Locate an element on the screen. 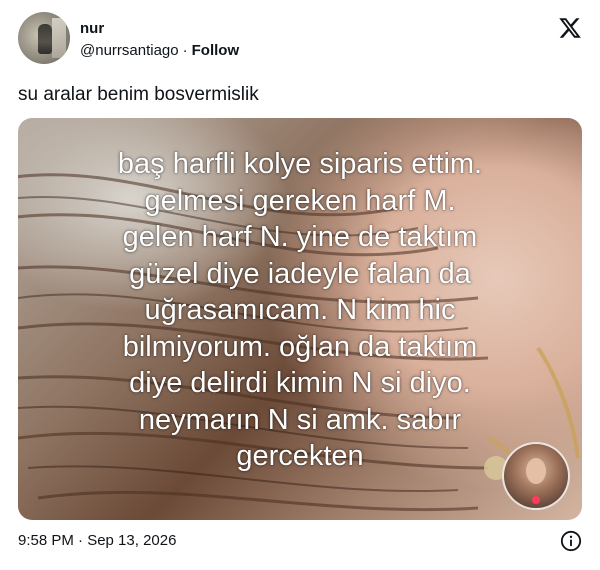 Image resolution: width=600 pixels, height=570 pixels. overlay-line: güzel diye iadeyle falan da is located at coordinates (300, 273).